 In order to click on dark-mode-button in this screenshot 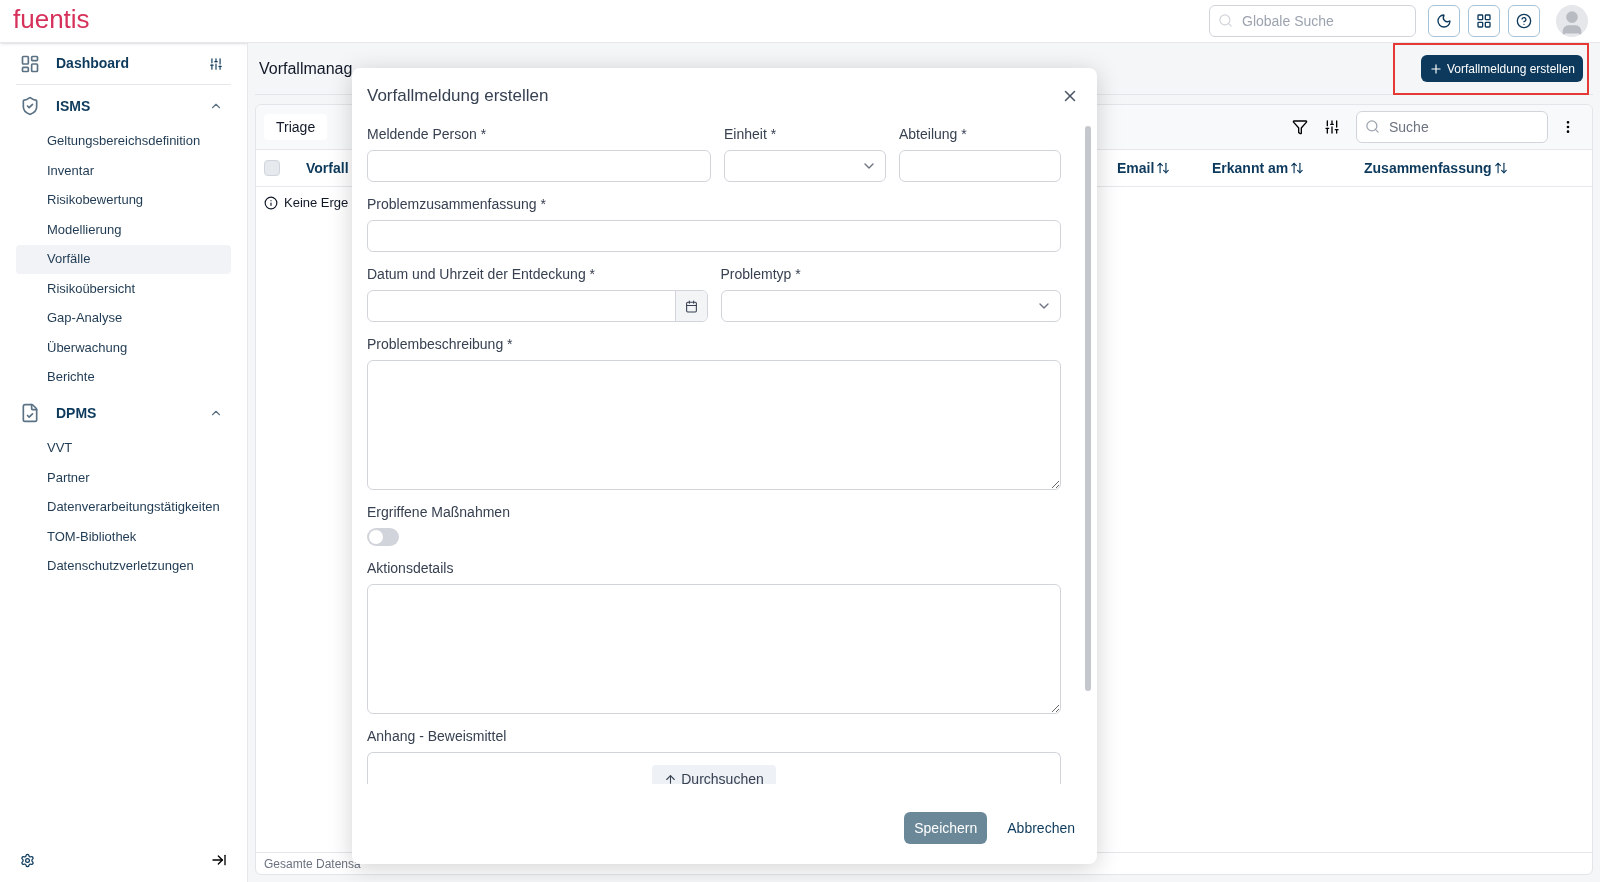, I will do `click(1444, 21)`.